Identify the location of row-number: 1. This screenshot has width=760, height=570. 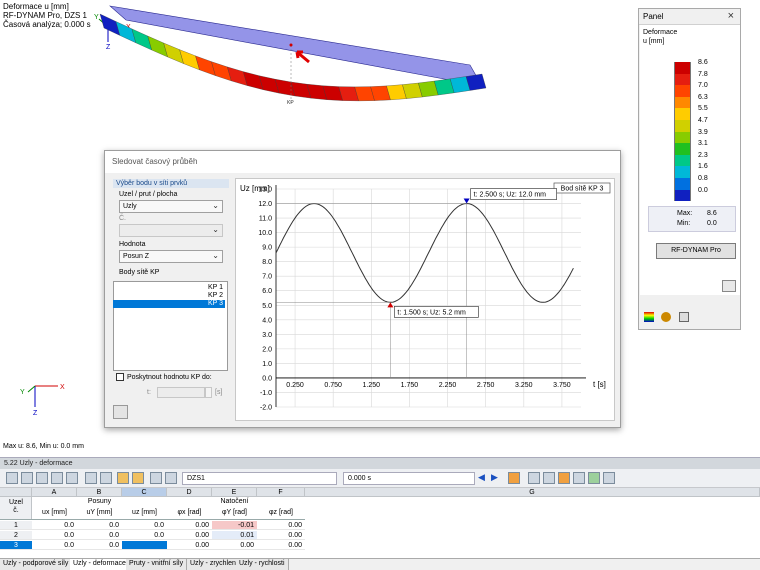
(16, 525).